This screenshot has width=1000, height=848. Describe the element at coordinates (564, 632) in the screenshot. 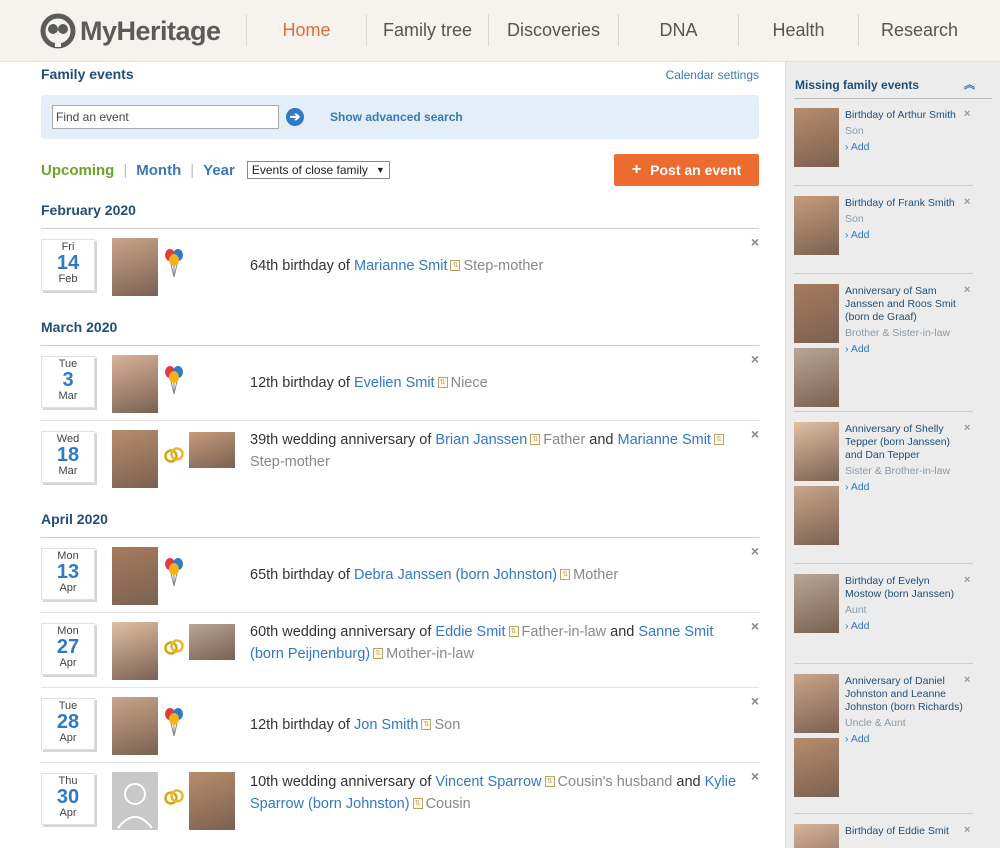

I see `relationship-label: Father-in-law` at that location.